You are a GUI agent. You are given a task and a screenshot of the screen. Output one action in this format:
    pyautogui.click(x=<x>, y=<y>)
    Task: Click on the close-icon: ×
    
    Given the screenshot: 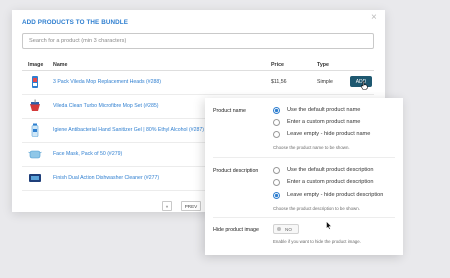 What is the action you would take?
    pyautogui.click(x=374, y=18)
    